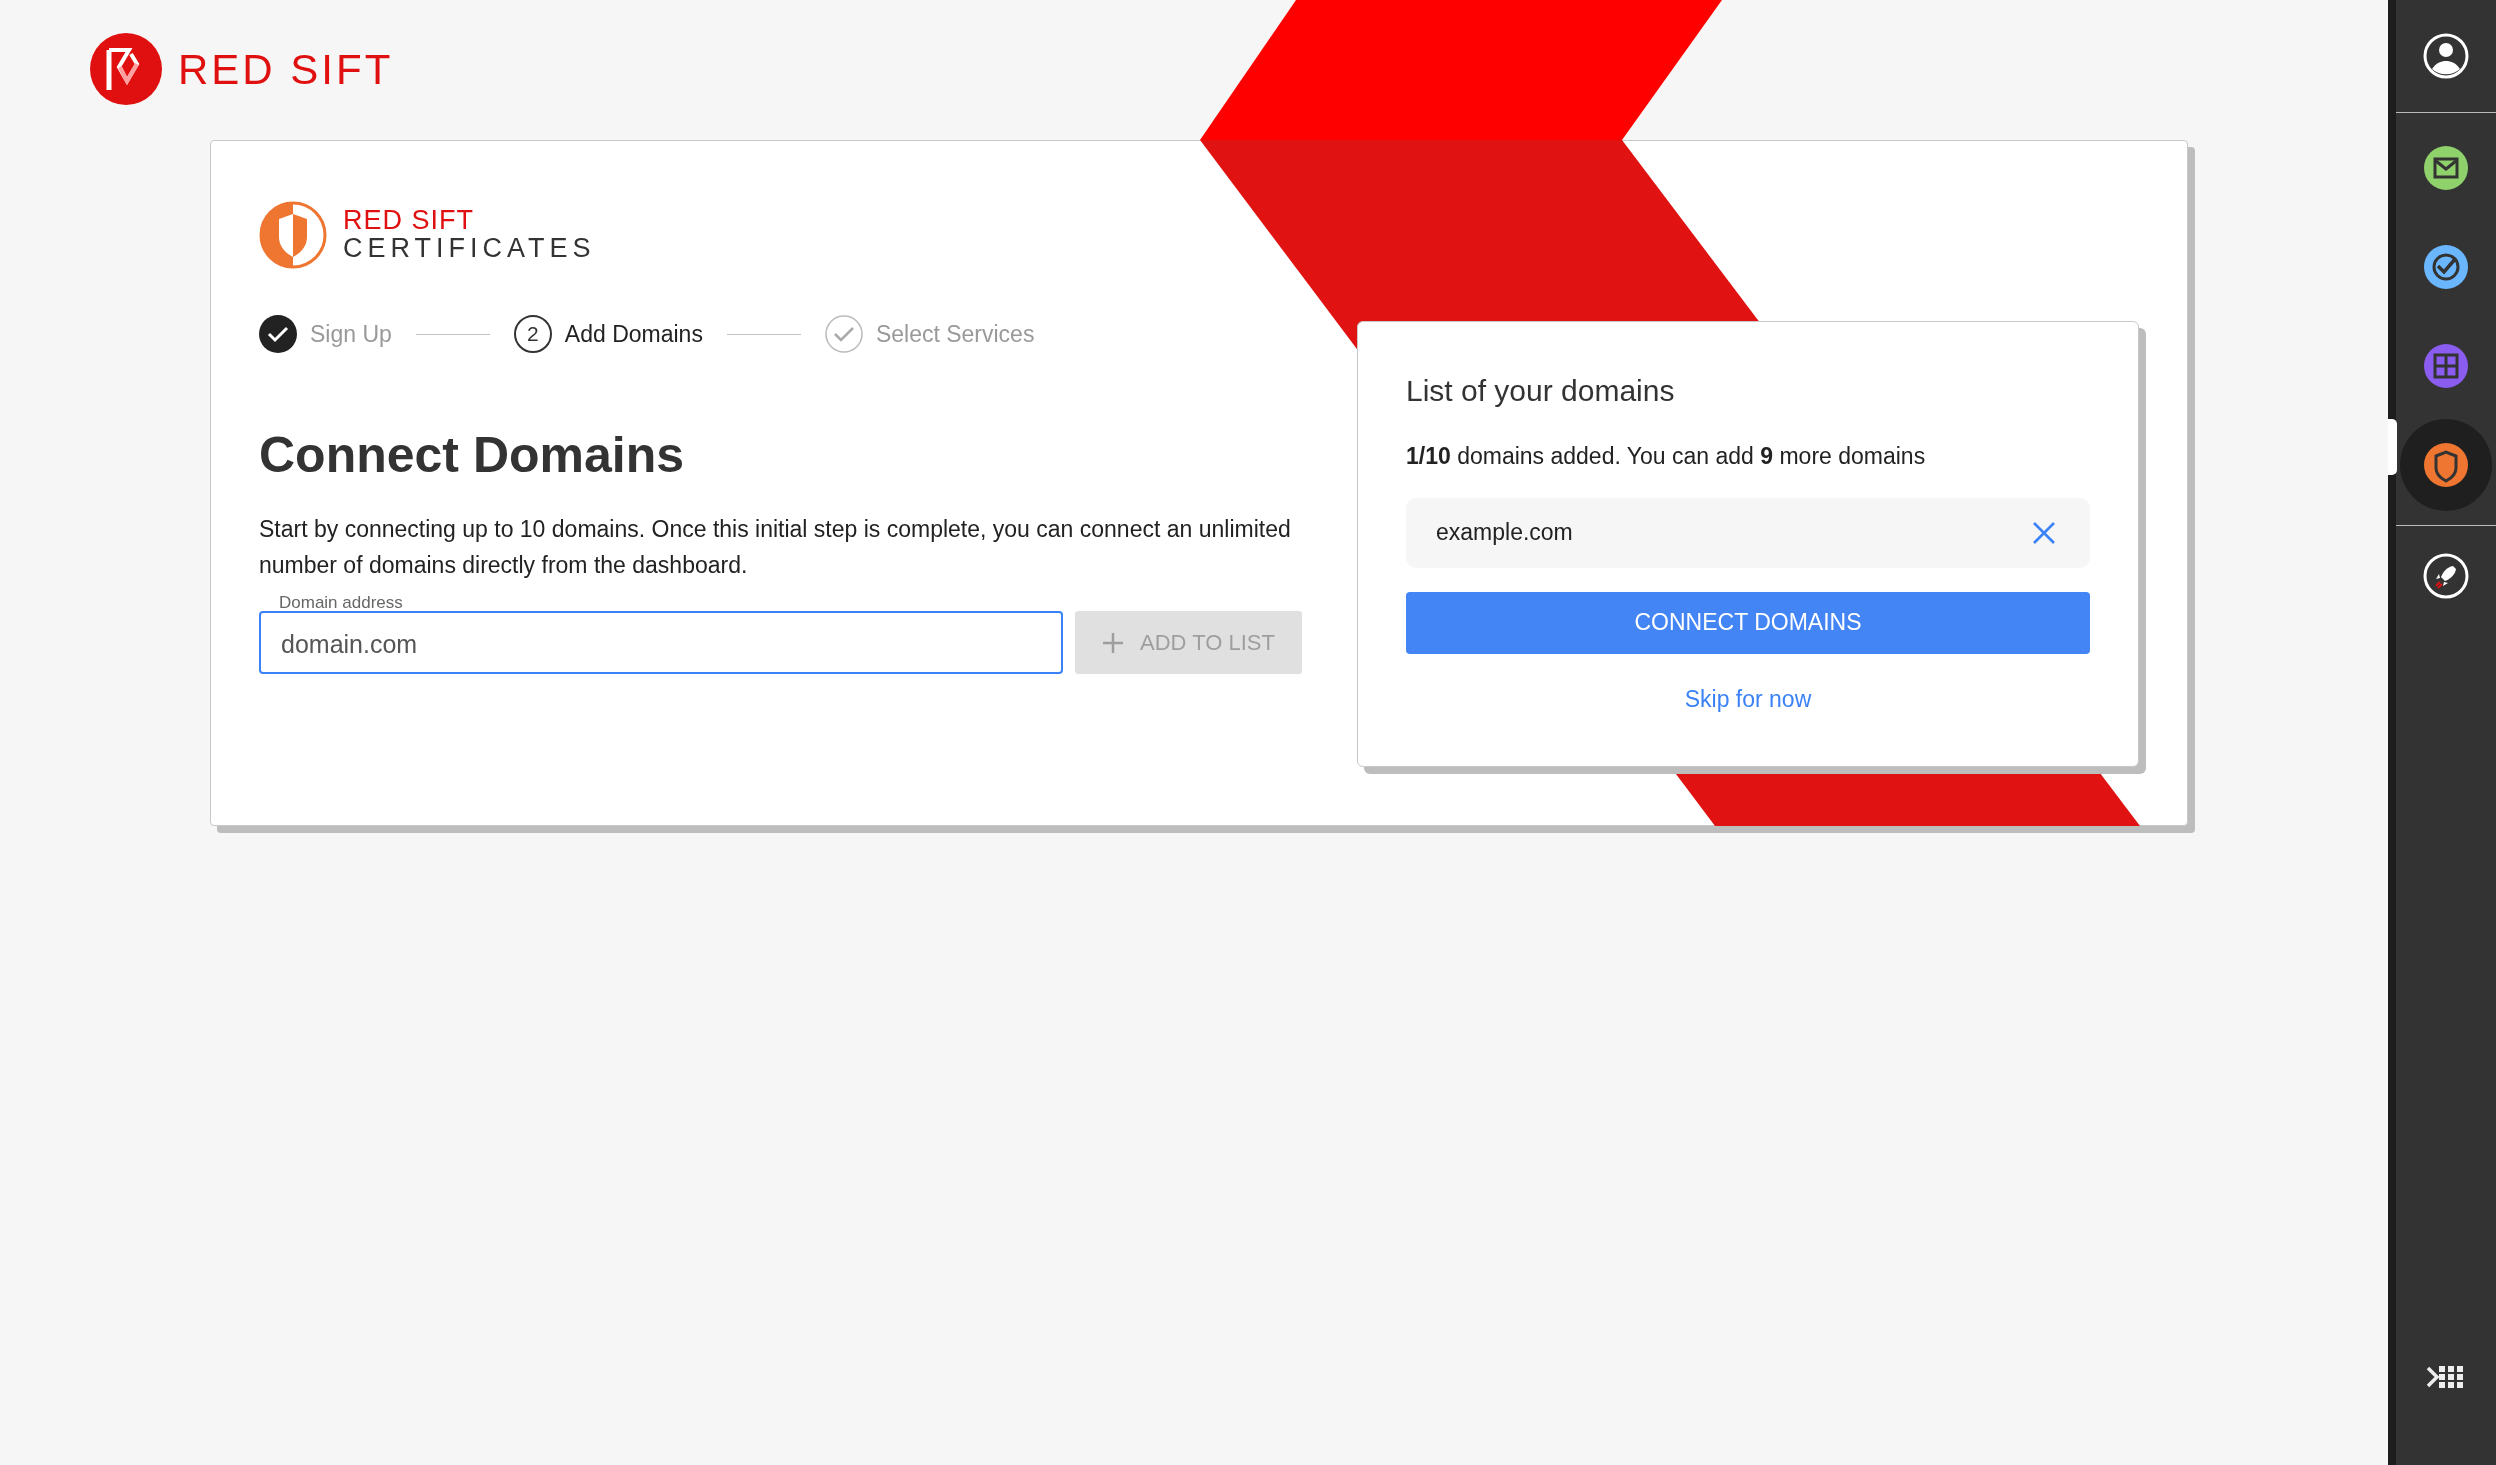 Image resolution: width=2496 pixels, height=1465 pixels. I want to click on connect-domains-button: CONNECT DOMAINS, so click(1748, 622).